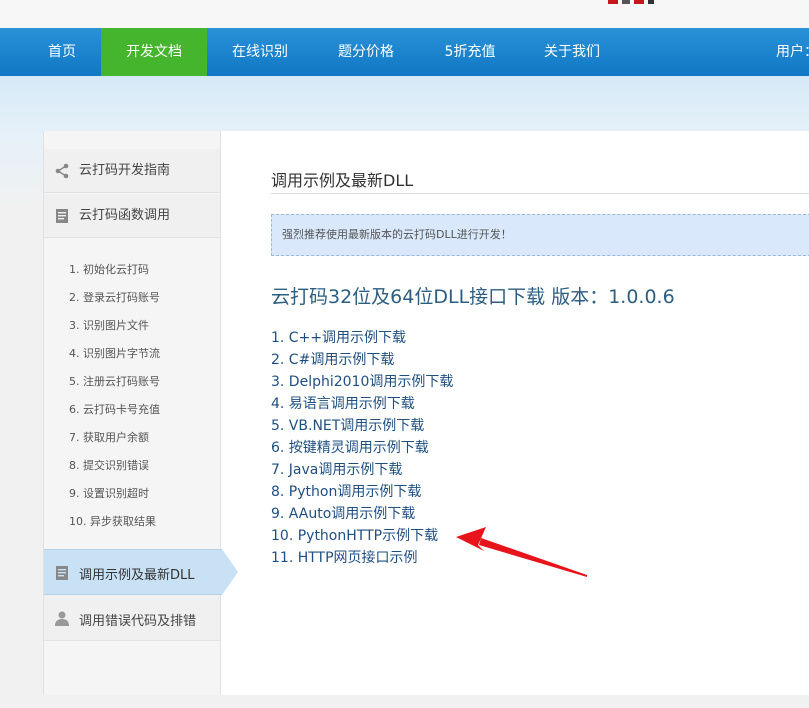 The width and height of the screenshot is (809, 708). I want to click on nav-online-recognition: 在线识别, so click(260, 52).